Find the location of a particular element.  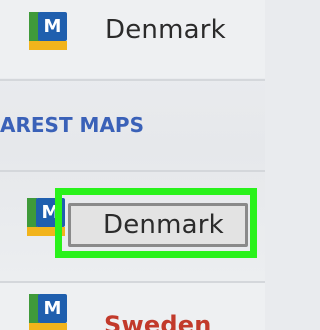

list-item-label: Denmark is located at coordinates (165, 30).